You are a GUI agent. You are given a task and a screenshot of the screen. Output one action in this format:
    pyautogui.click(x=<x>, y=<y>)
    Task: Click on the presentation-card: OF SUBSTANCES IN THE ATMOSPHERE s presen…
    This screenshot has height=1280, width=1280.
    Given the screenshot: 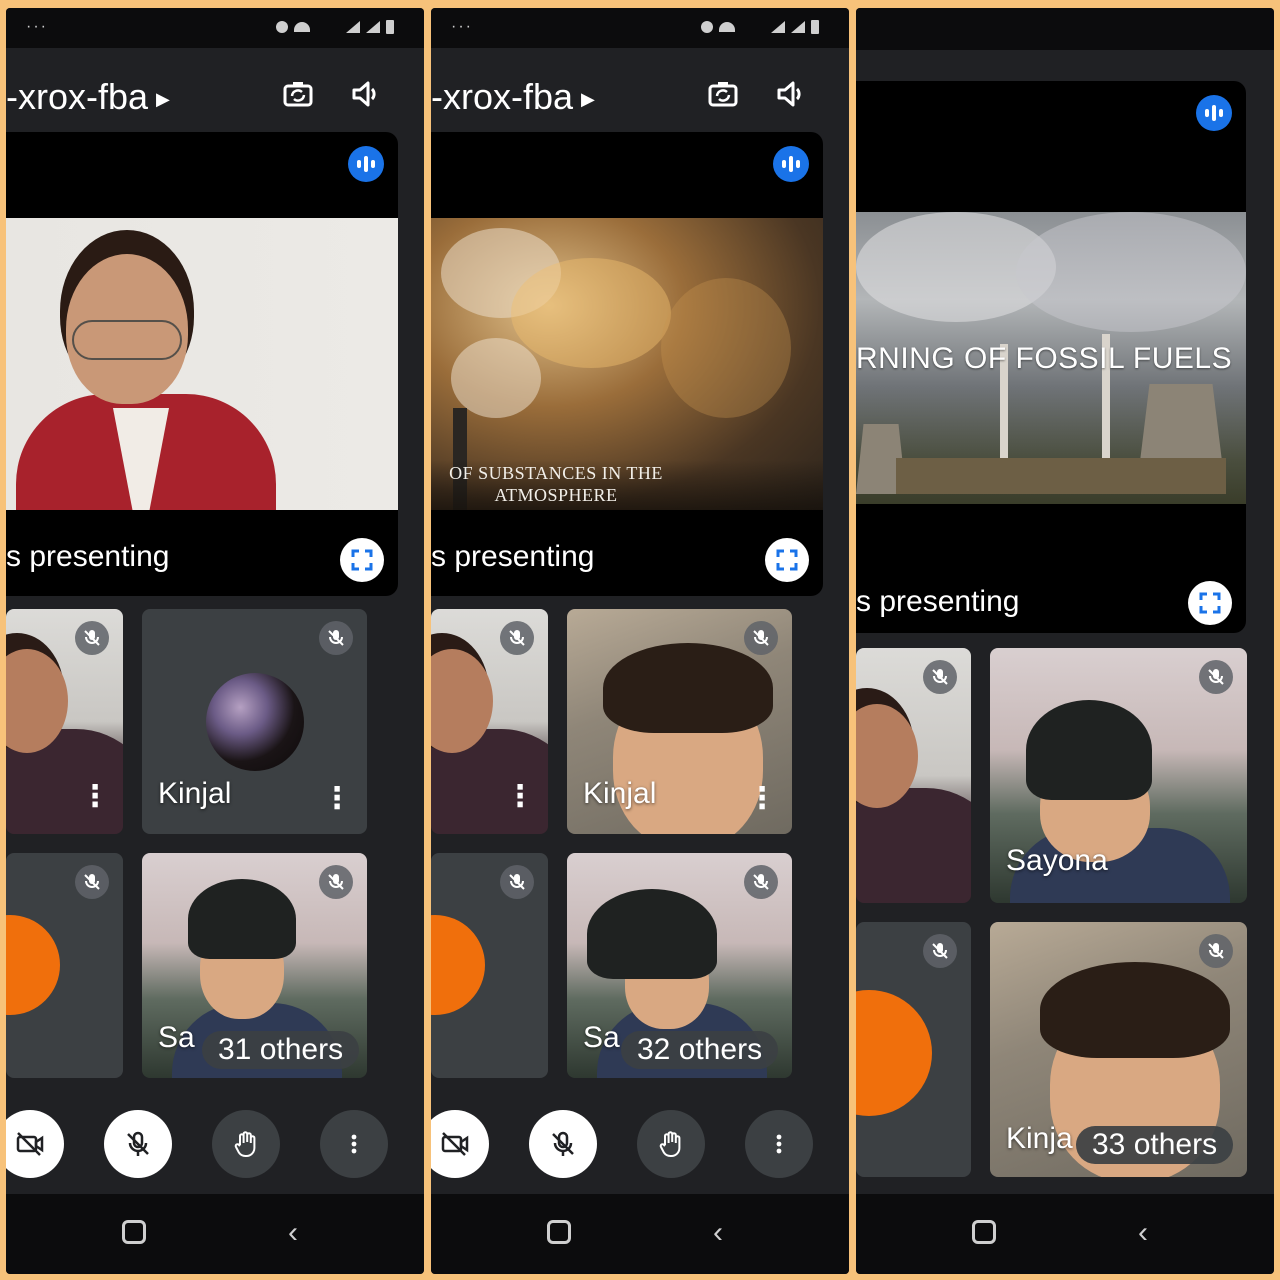 What is the action you would take?
    pyautogui.click(x=627, y=364)
    